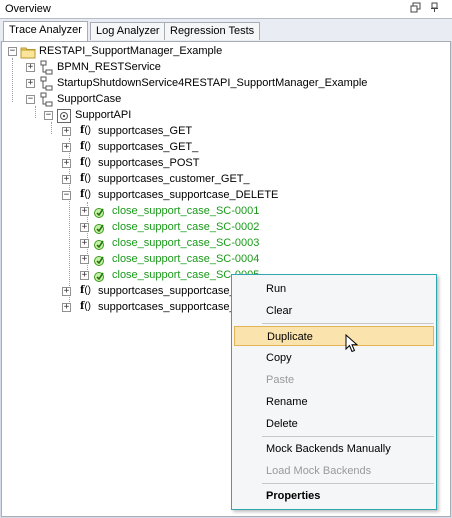  What do you see at coordinates (280, 380) in the screenshot?
I see `menu-item-paste: Paste` at bounding box center [280, 380].